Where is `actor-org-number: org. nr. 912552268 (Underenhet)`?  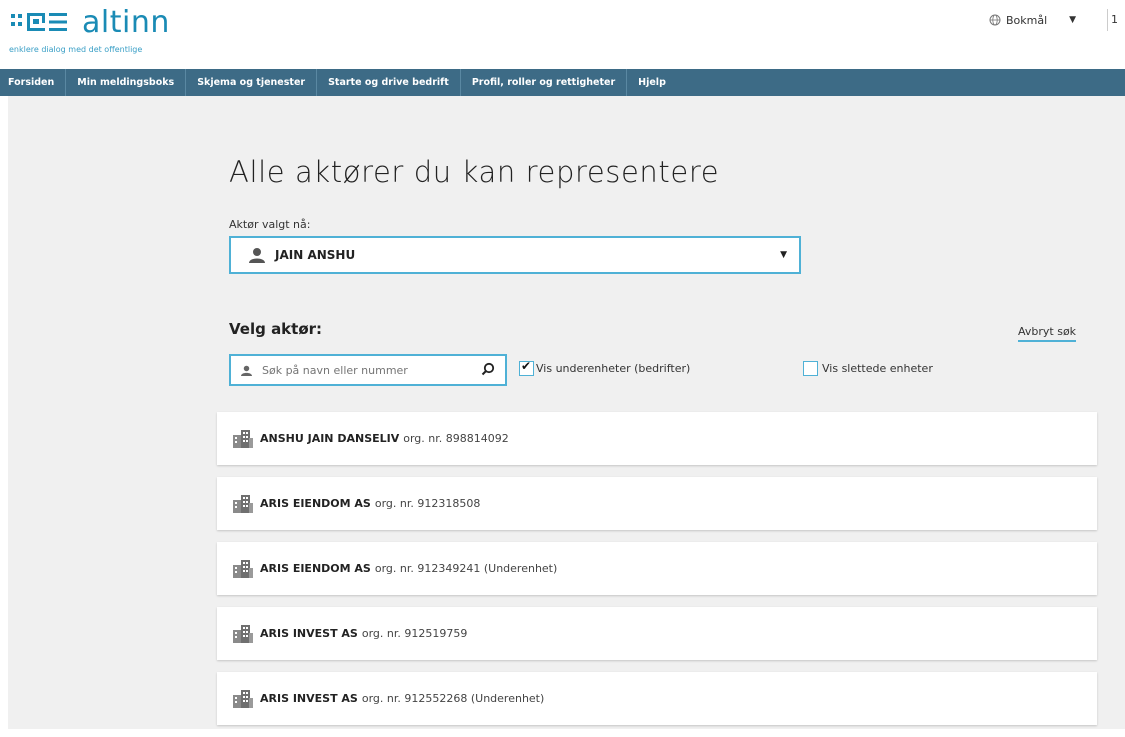
actor-org-number: org. nr. 912552268 (Underenhet) is located at coordinates (453, 698).